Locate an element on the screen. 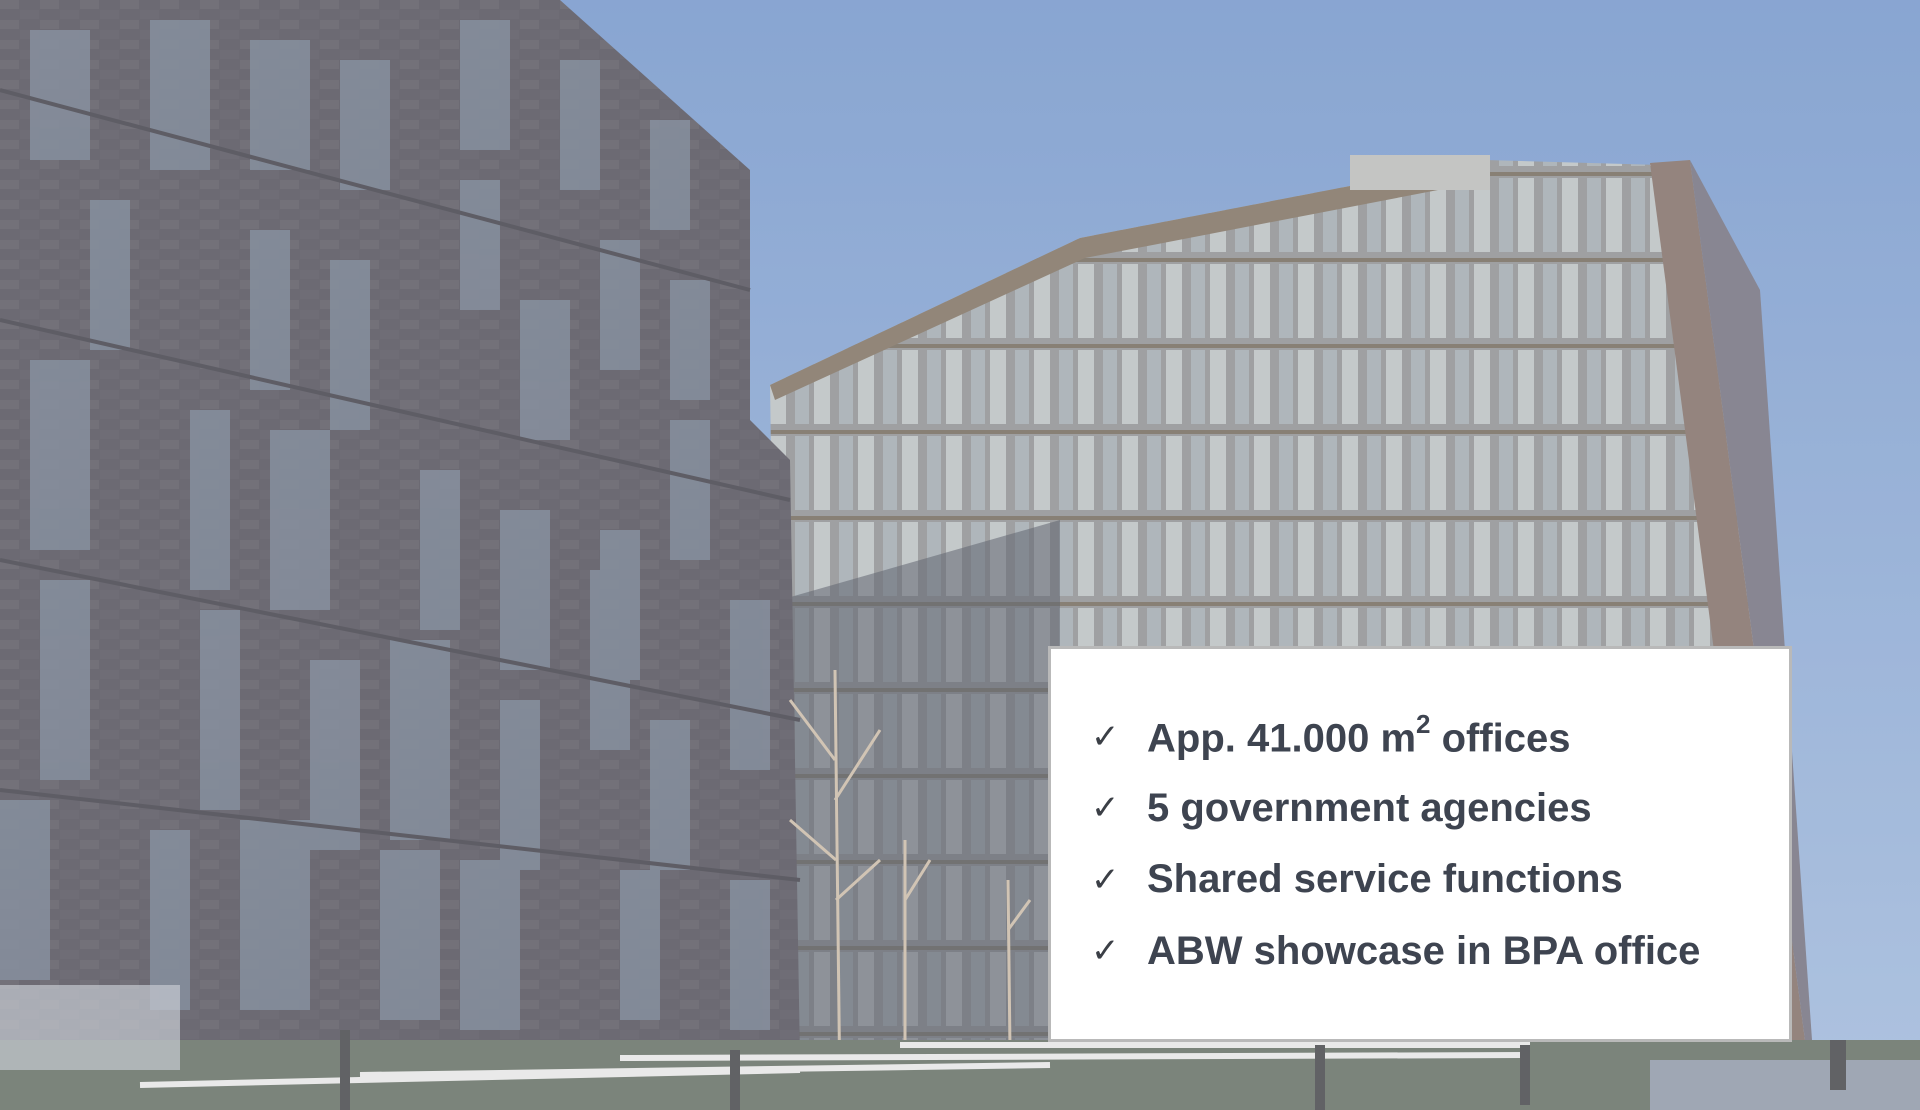  list-item: ✓ 5 government agencies is located at coordinates (1395, 809).